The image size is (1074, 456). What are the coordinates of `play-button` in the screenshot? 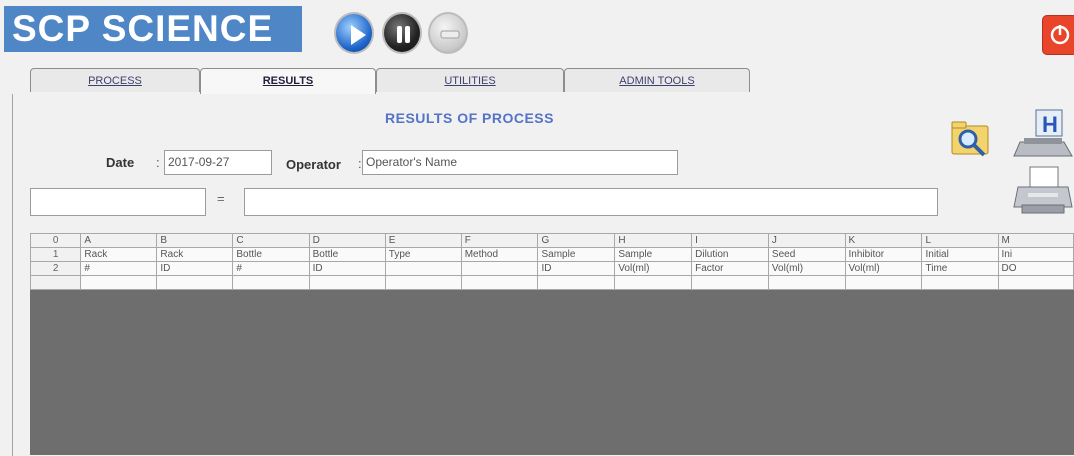 It's located at (354, 33).